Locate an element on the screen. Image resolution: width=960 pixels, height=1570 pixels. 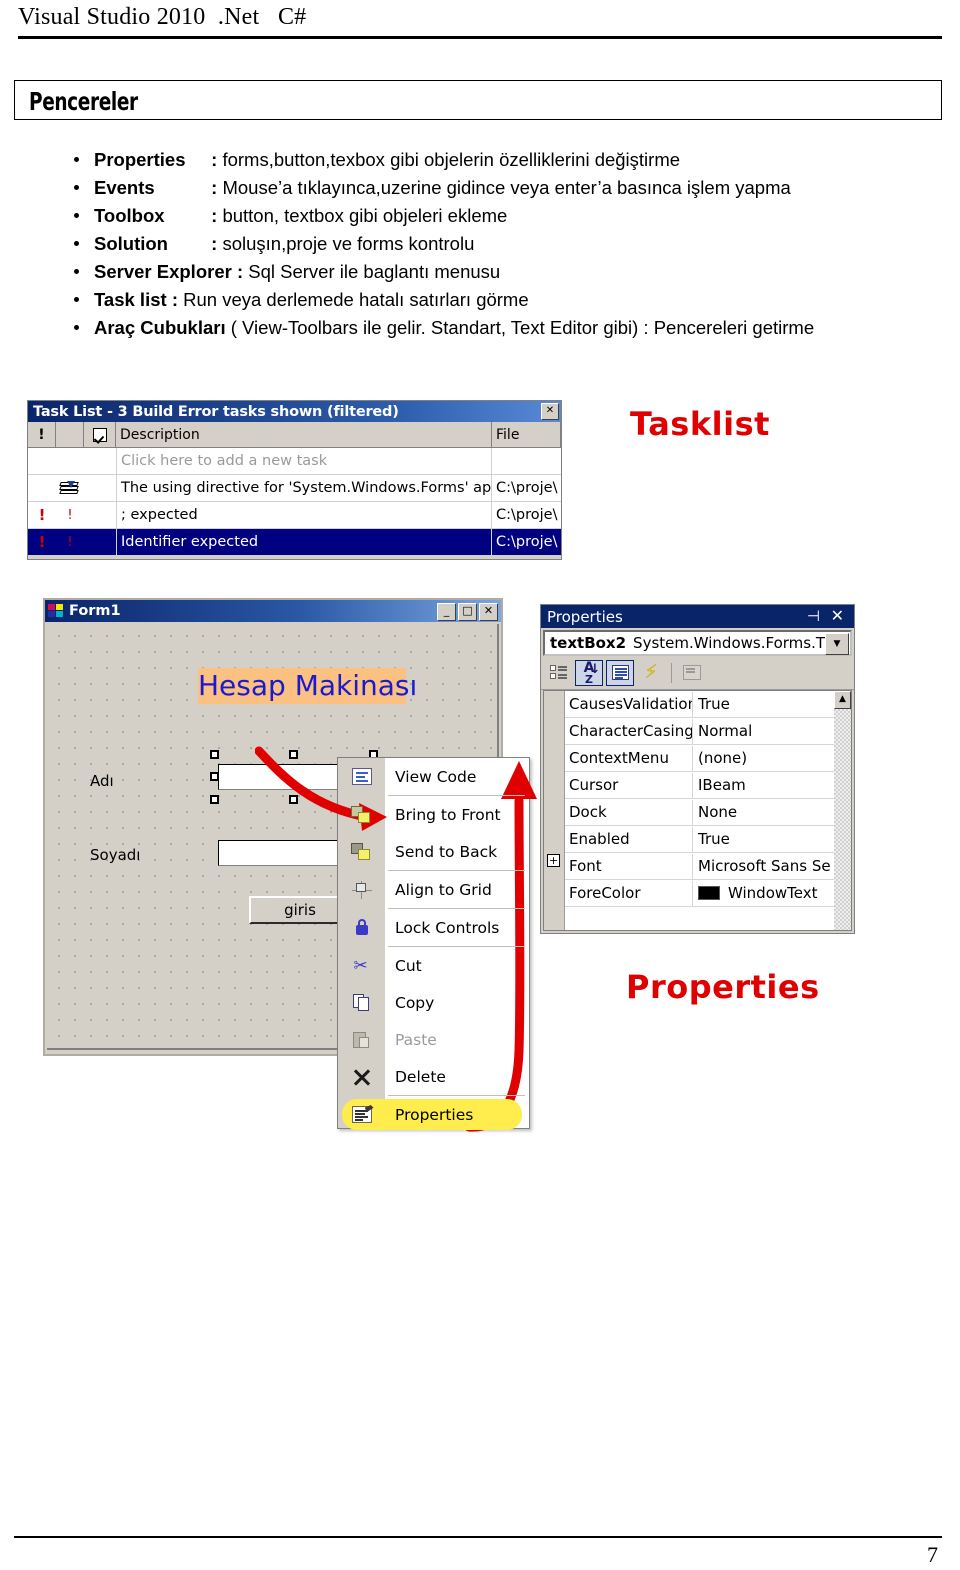
column-header-description: Description is located at coordinates (304, 434).